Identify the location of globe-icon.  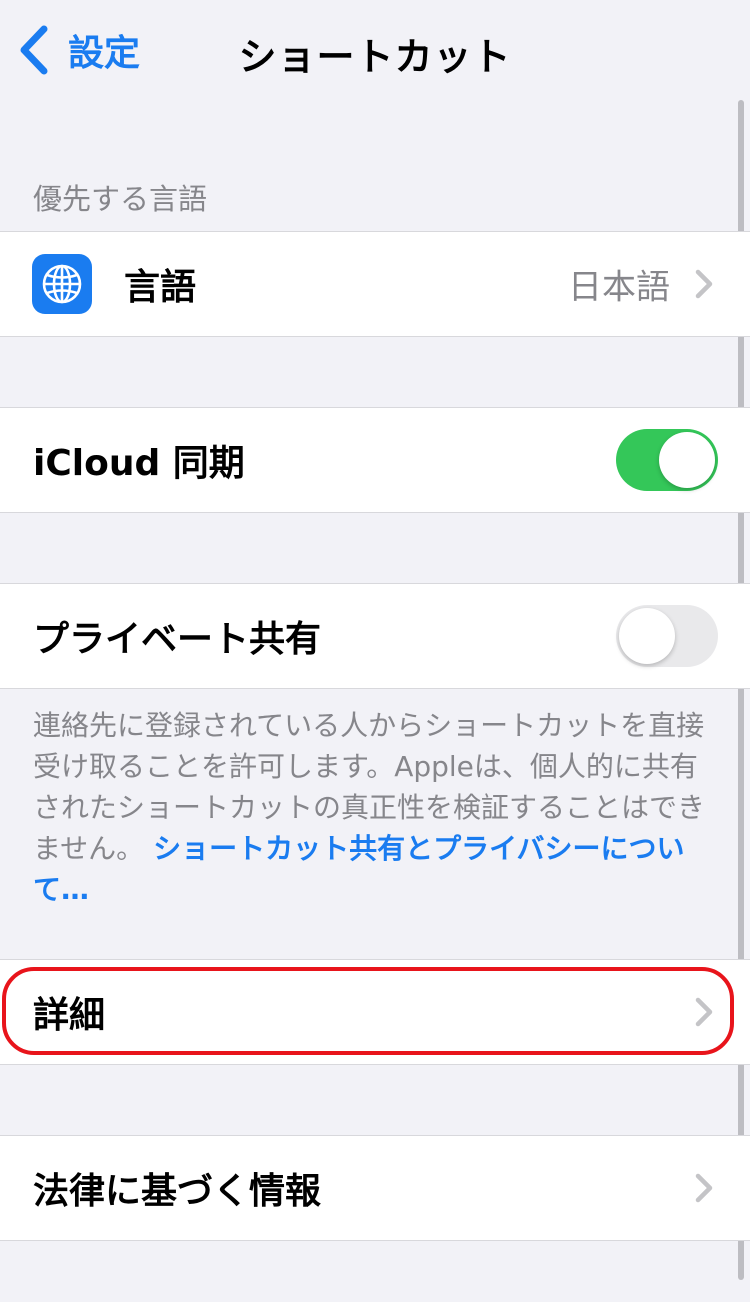
(62, 284).